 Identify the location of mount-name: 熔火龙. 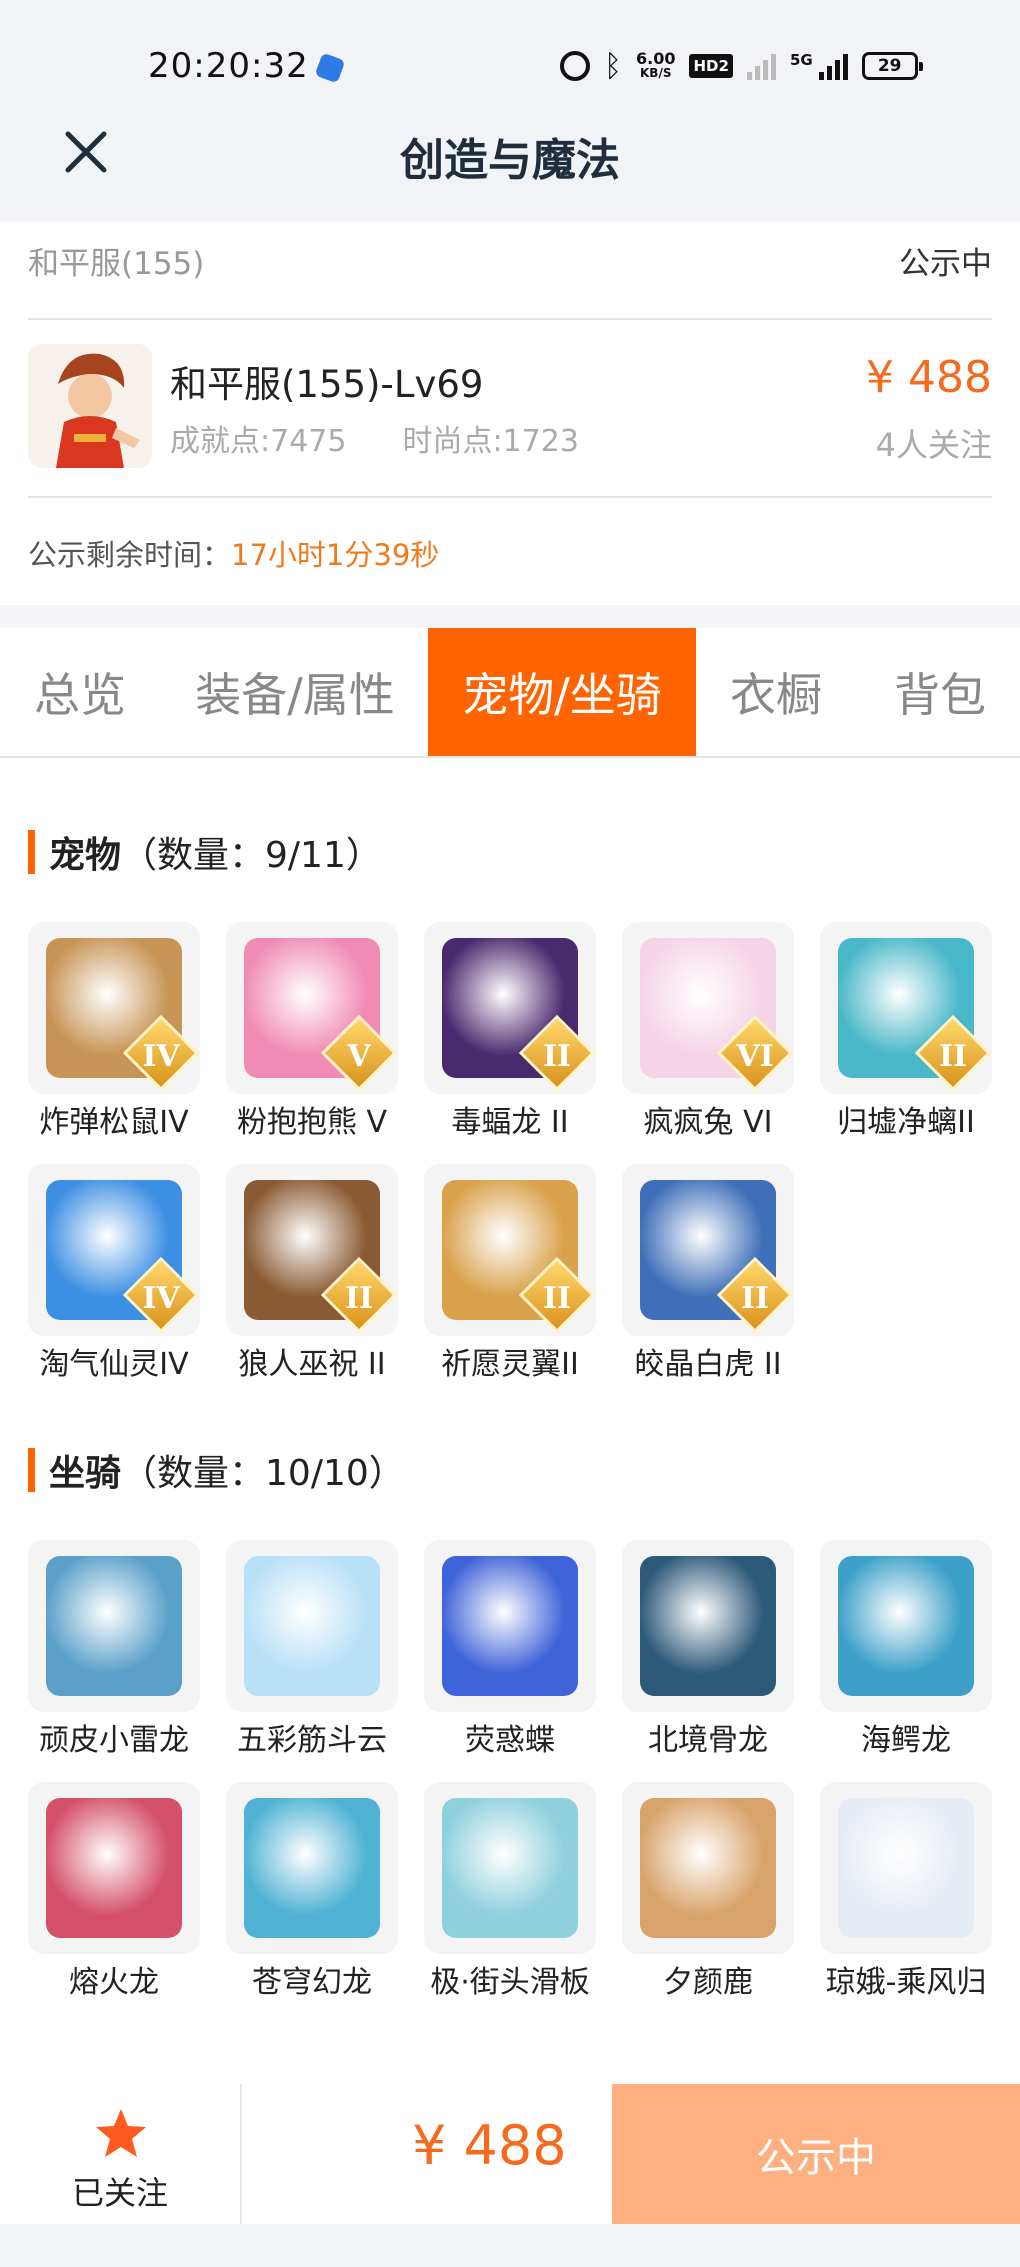
(114, 1982).